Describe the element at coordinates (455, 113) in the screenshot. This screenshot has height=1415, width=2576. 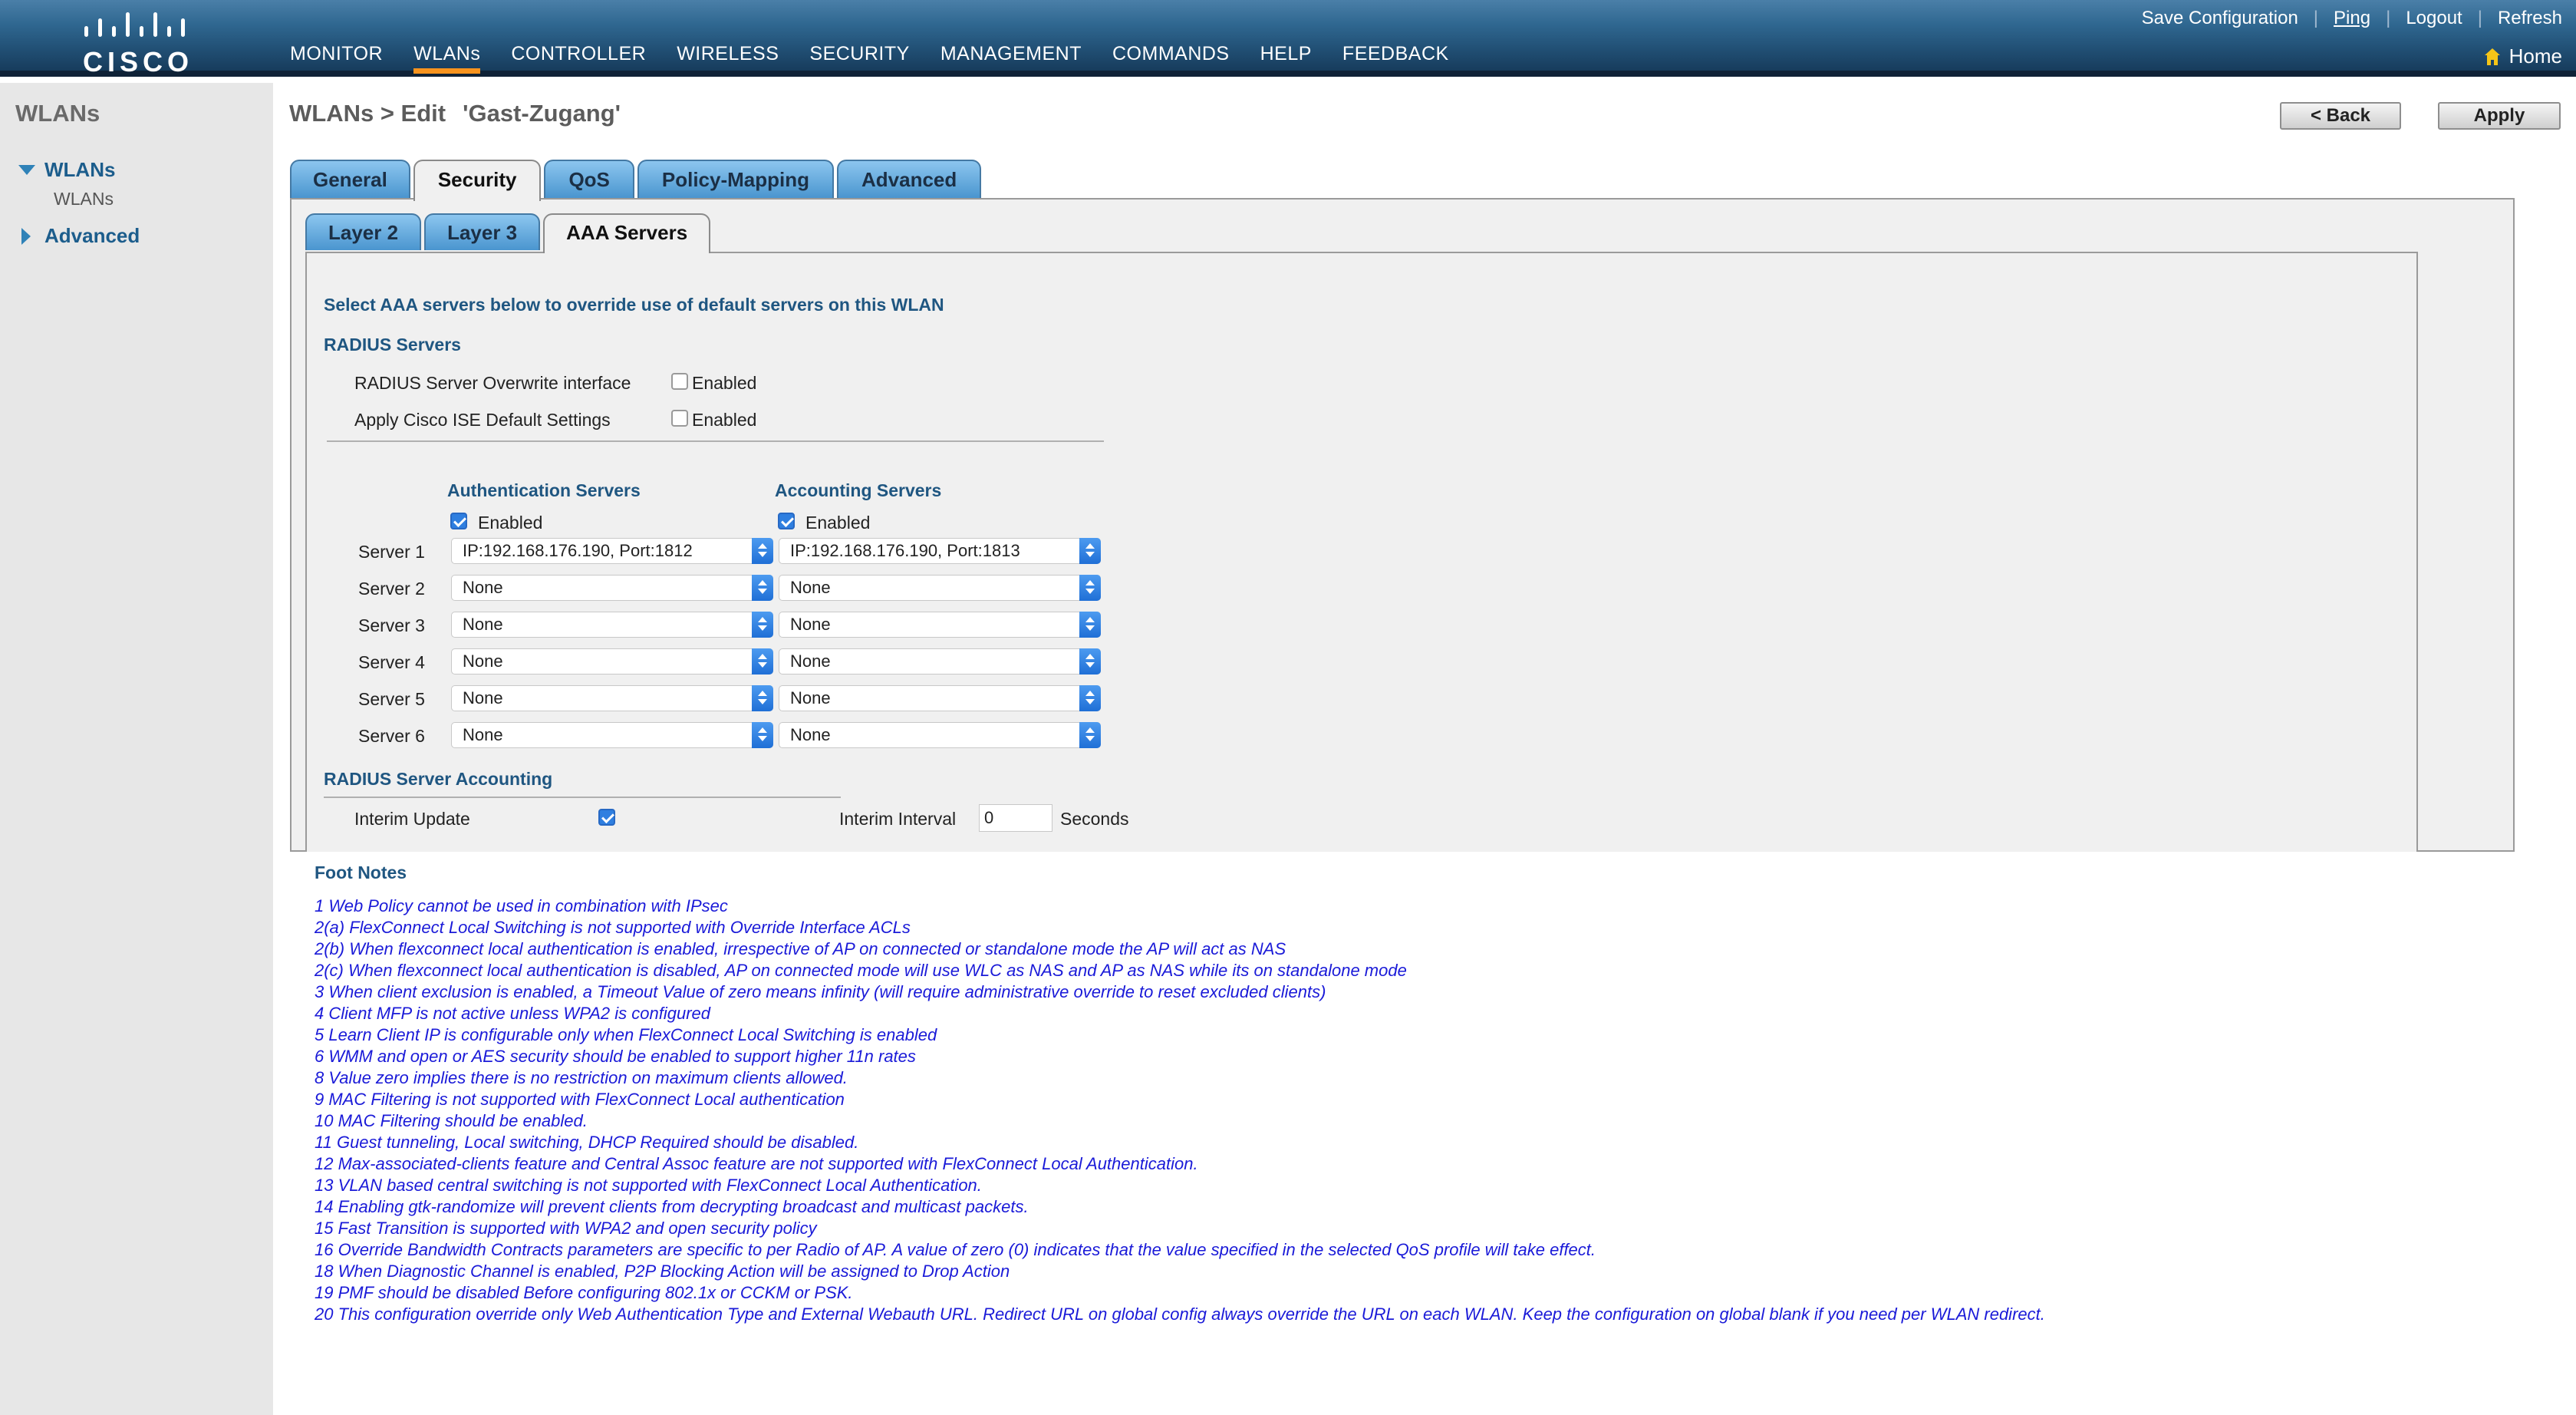
I see `page-title: WLANs > Edit 'Gast-Zugang'` at that location.